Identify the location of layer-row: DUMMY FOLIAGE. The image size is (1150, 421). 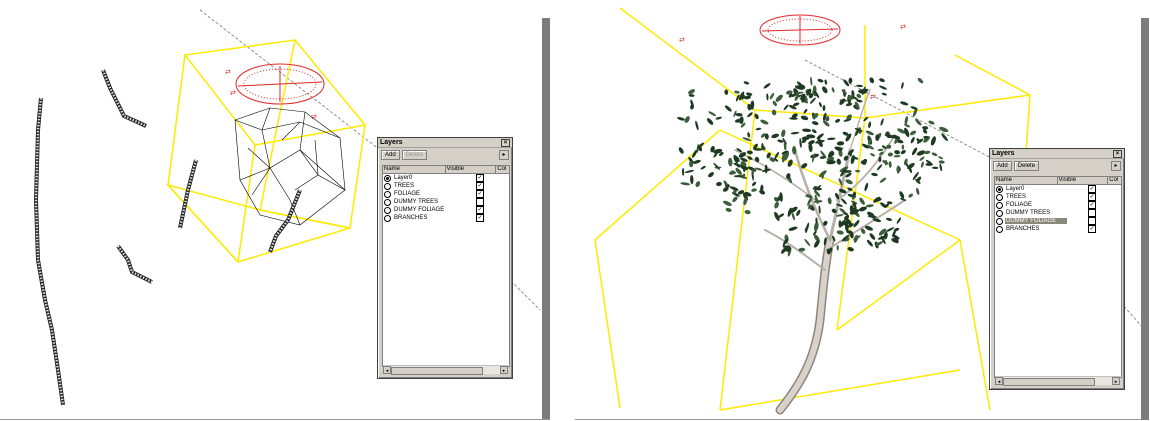
(1058, 221).